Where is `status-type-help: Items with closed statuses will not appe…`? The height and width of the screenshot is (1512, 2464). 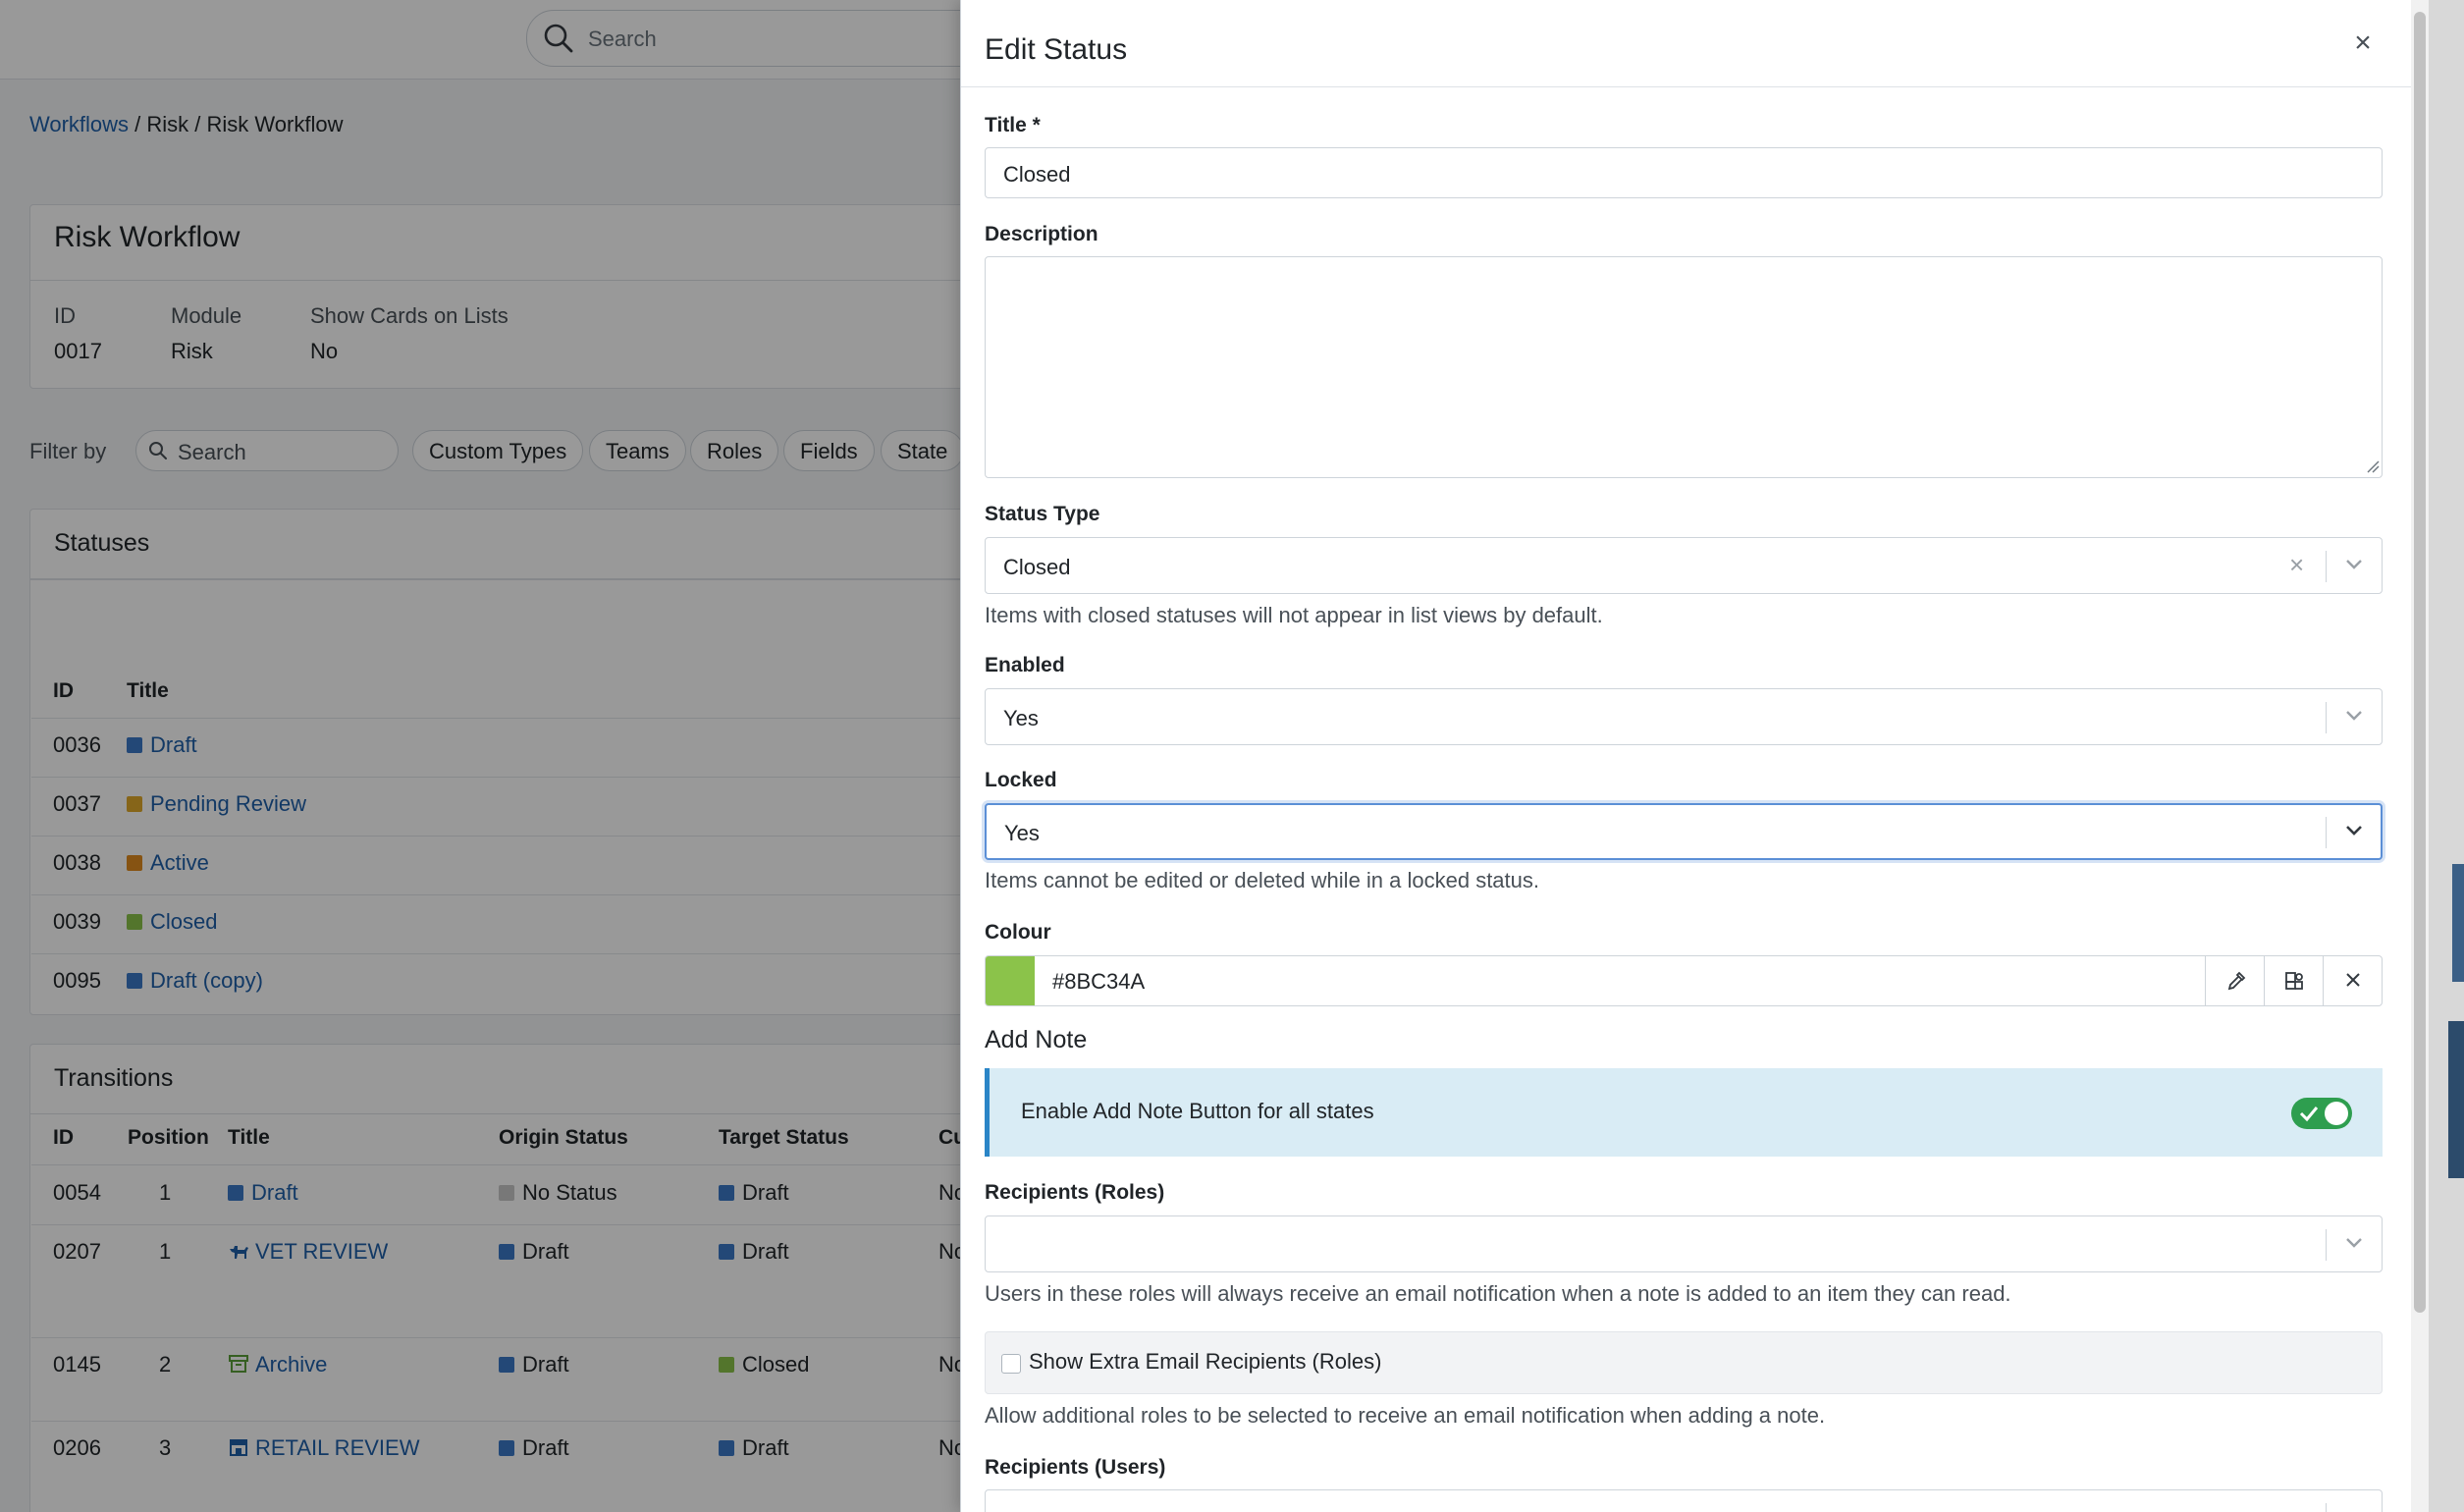
status-type-help: Items with closed statuses will not appe… is located at coordinates (1294, 615).